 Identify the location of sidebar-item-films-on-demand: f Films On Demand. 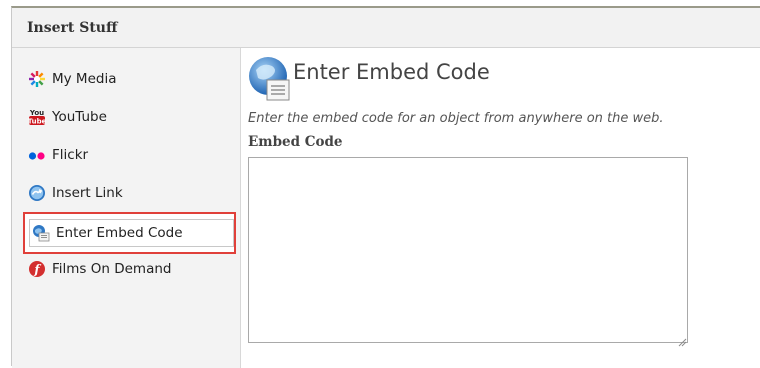
(128, 269).